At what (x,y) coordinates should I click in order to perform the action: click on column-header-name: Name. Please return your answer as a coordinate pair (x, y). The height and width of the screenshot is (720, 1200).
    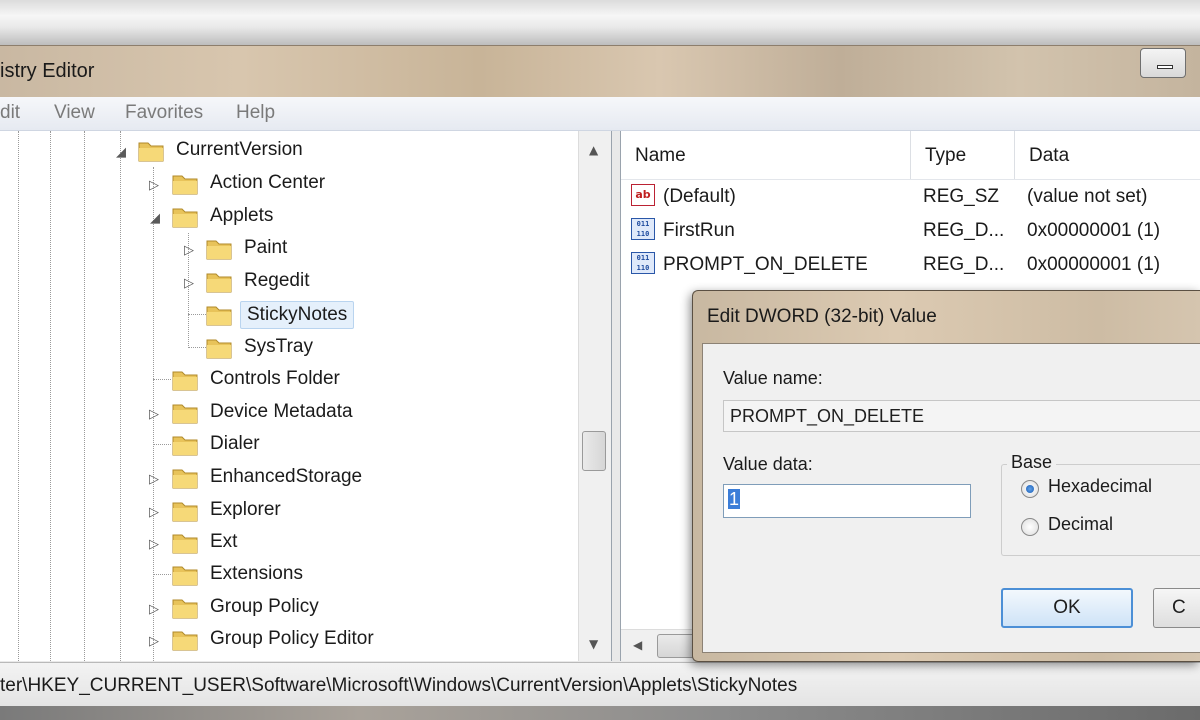
    Looking at the image, I should click on (766, 155).